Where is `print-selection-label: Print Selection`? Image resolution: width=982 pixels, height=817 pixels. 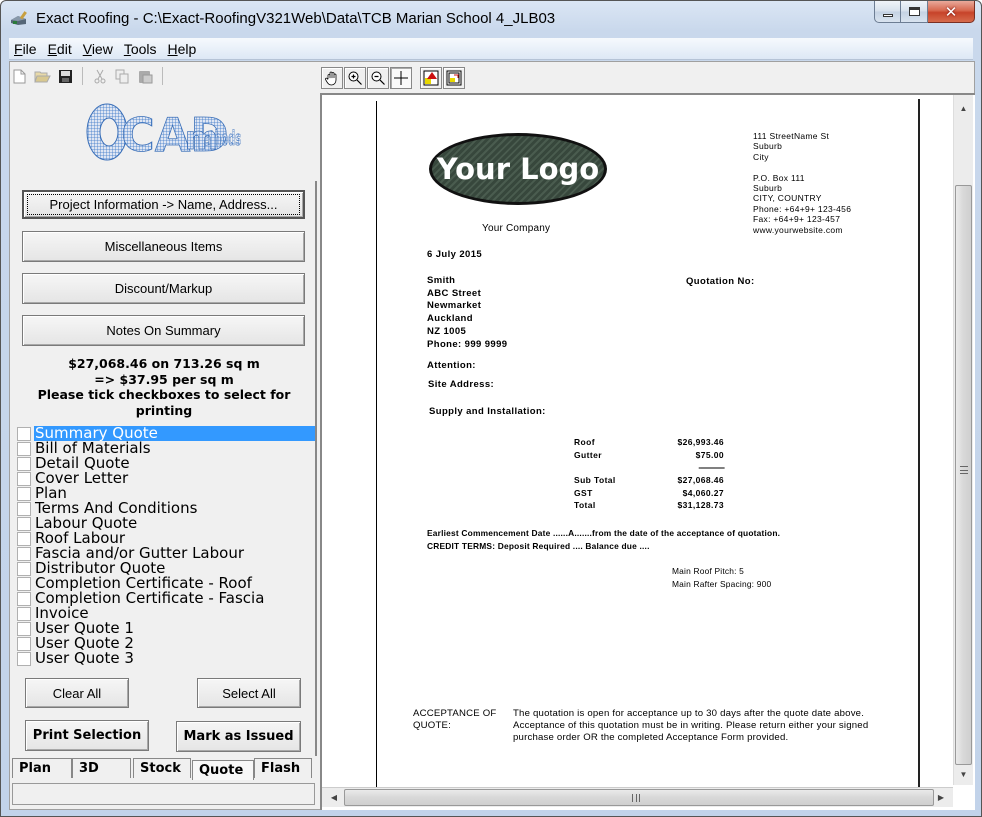 print-selection-label: Print Selection is located at coordinates (87, 735).